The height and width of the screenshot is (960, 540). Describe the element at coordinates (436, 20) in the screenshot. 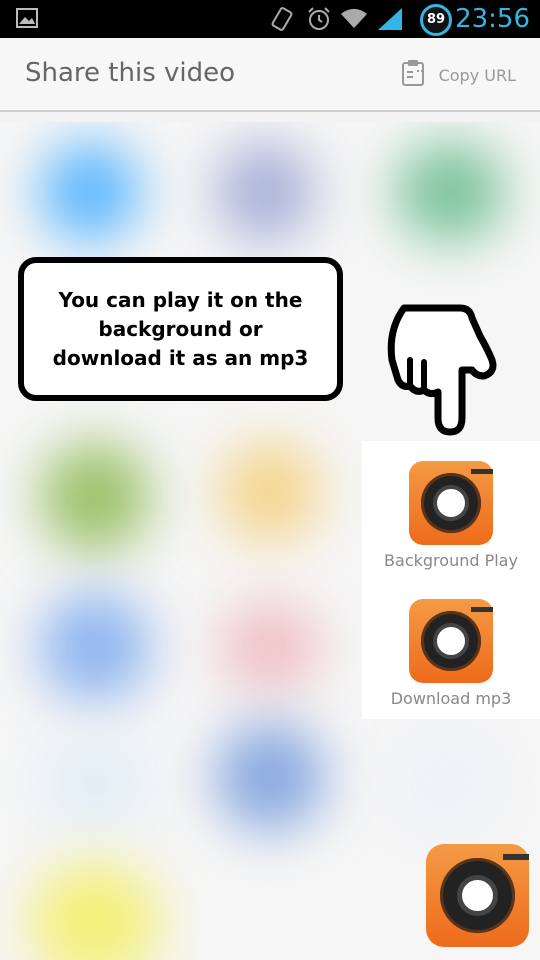

I see `battery-icon: 89` at that location.